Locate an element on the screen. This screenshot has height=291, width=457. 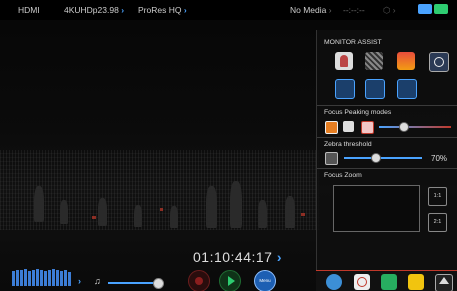
peaking-mode-red-icon is located at coordinates (367, 127).